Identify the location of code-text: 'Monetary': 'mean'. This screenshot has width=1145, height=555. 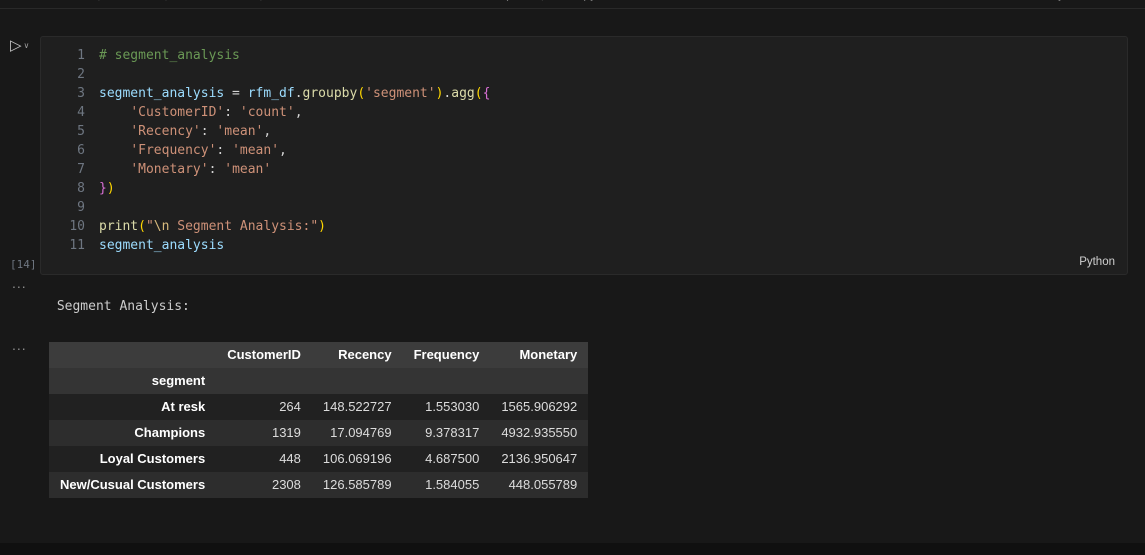
(185, 169).